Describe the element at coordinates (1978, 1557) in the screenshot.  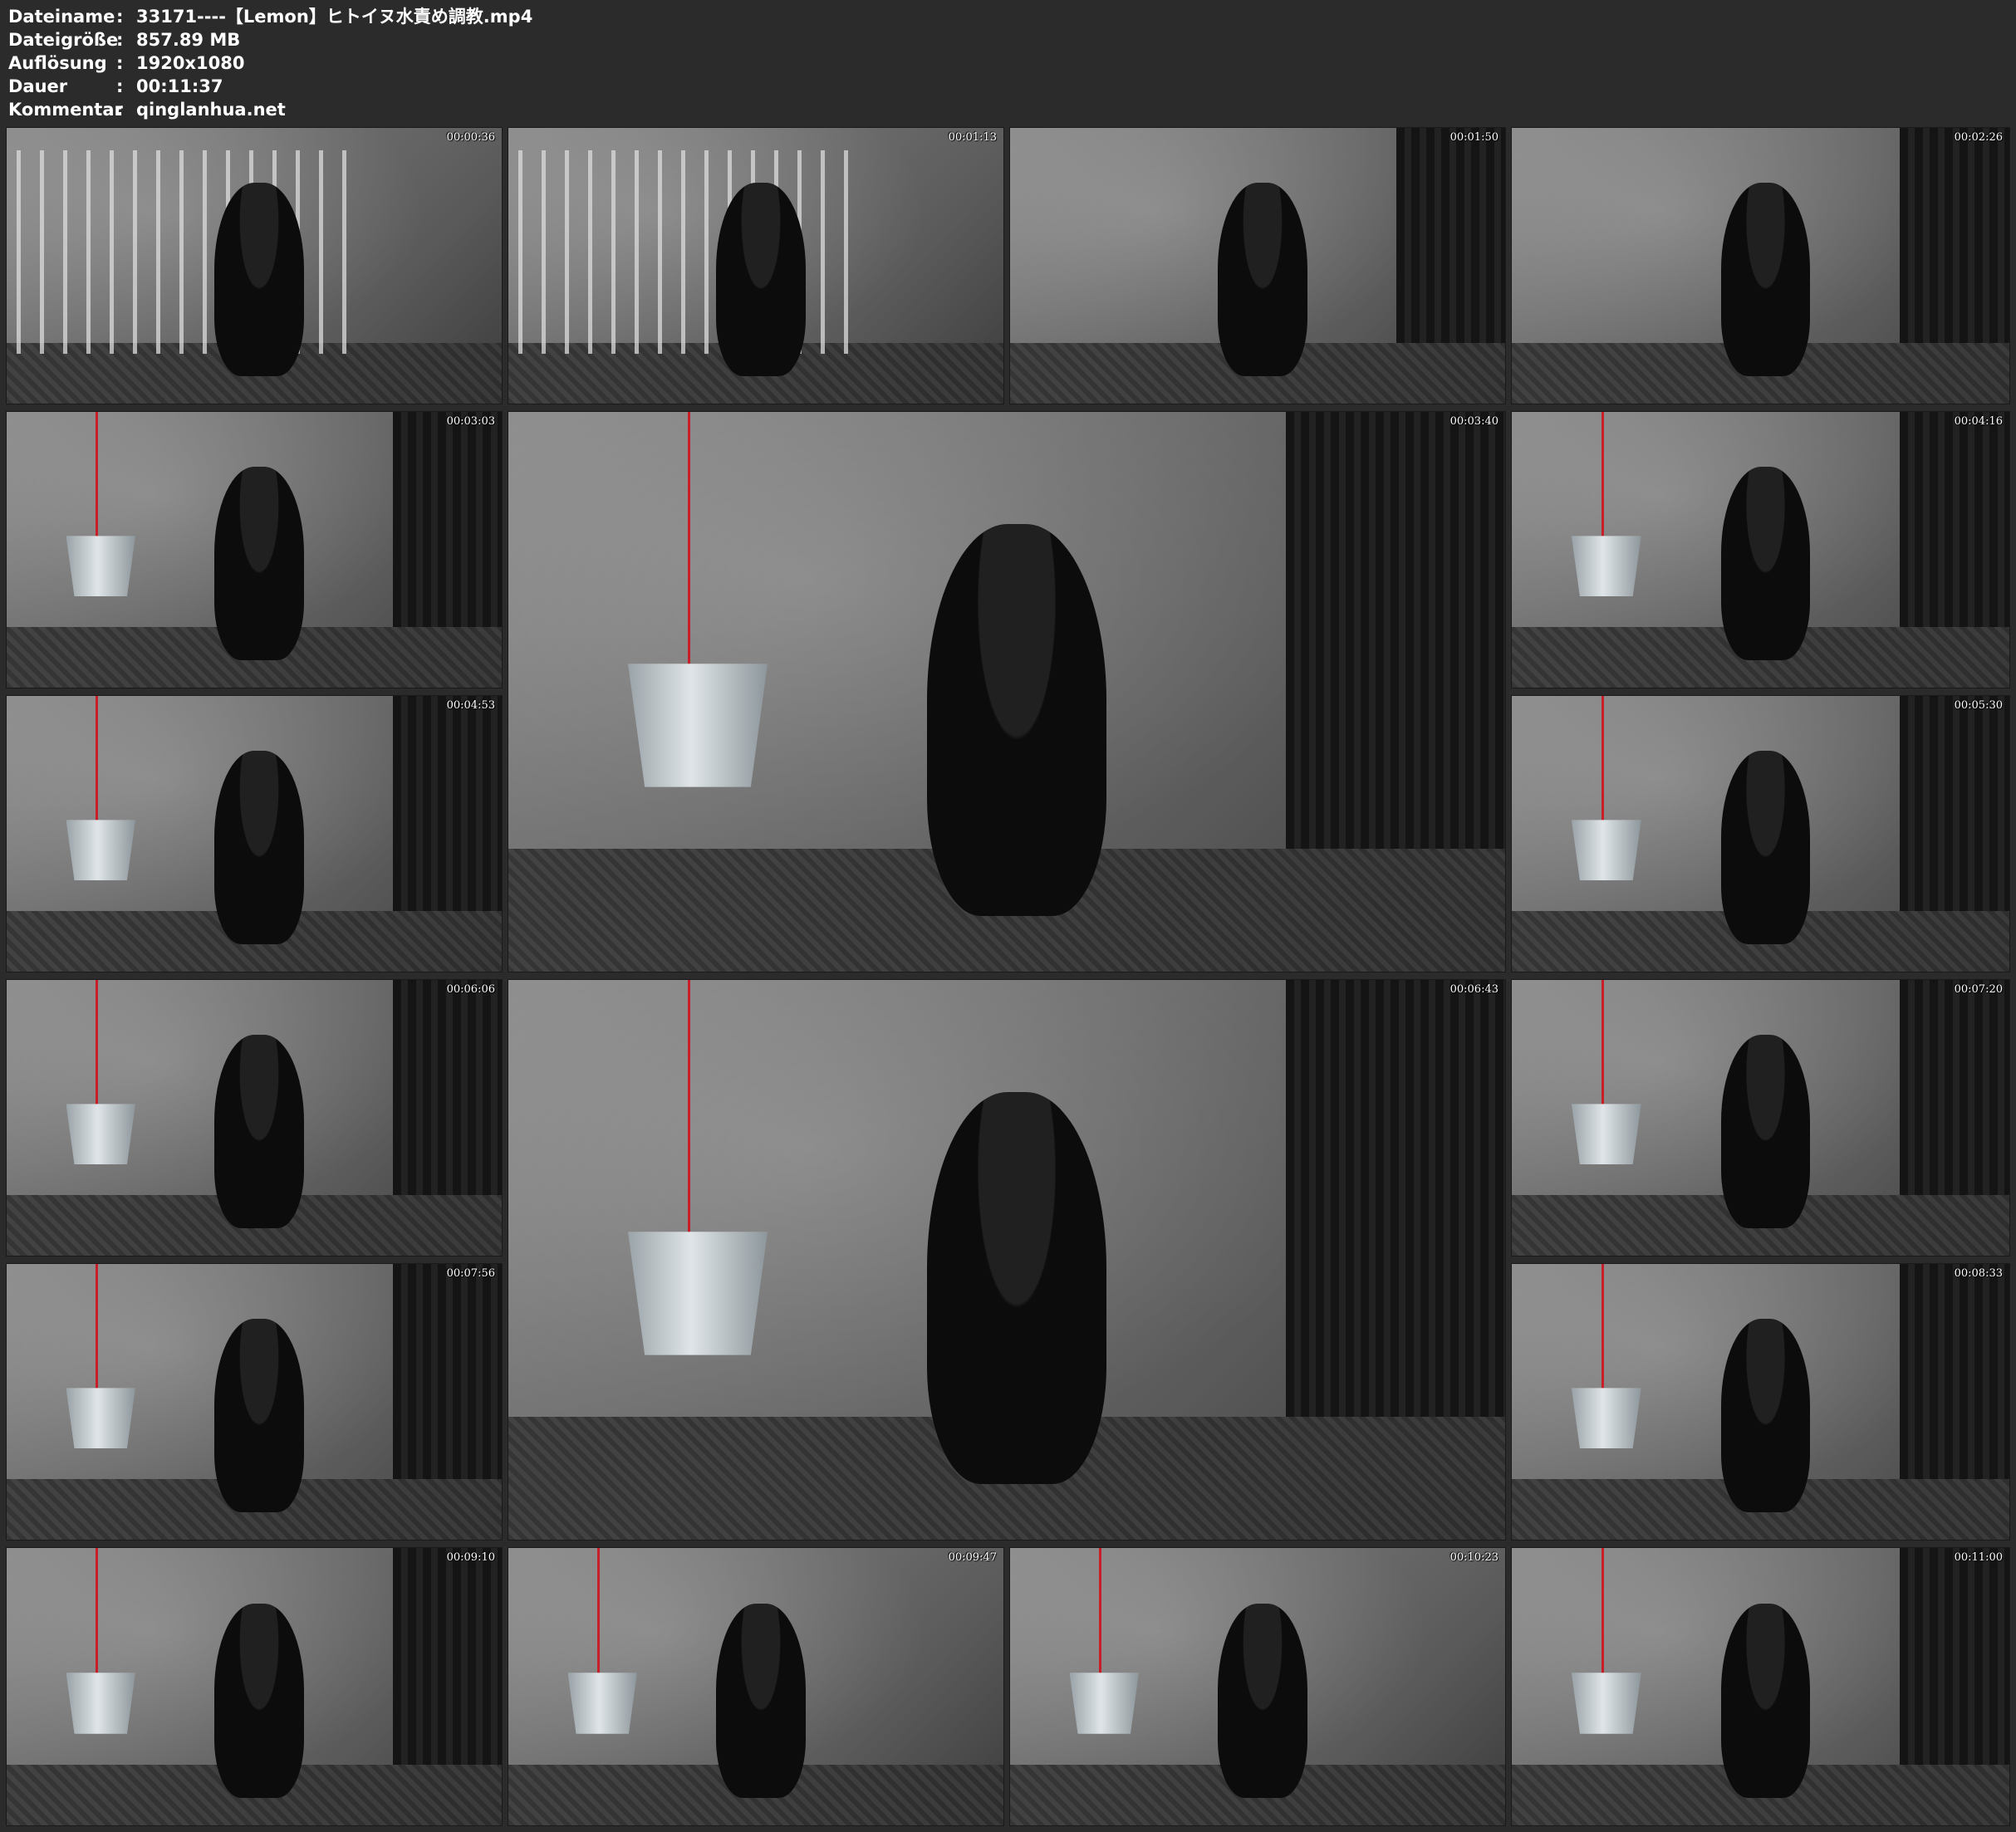
I see `thumbnail-timestamp: 00:11:00` at that location.